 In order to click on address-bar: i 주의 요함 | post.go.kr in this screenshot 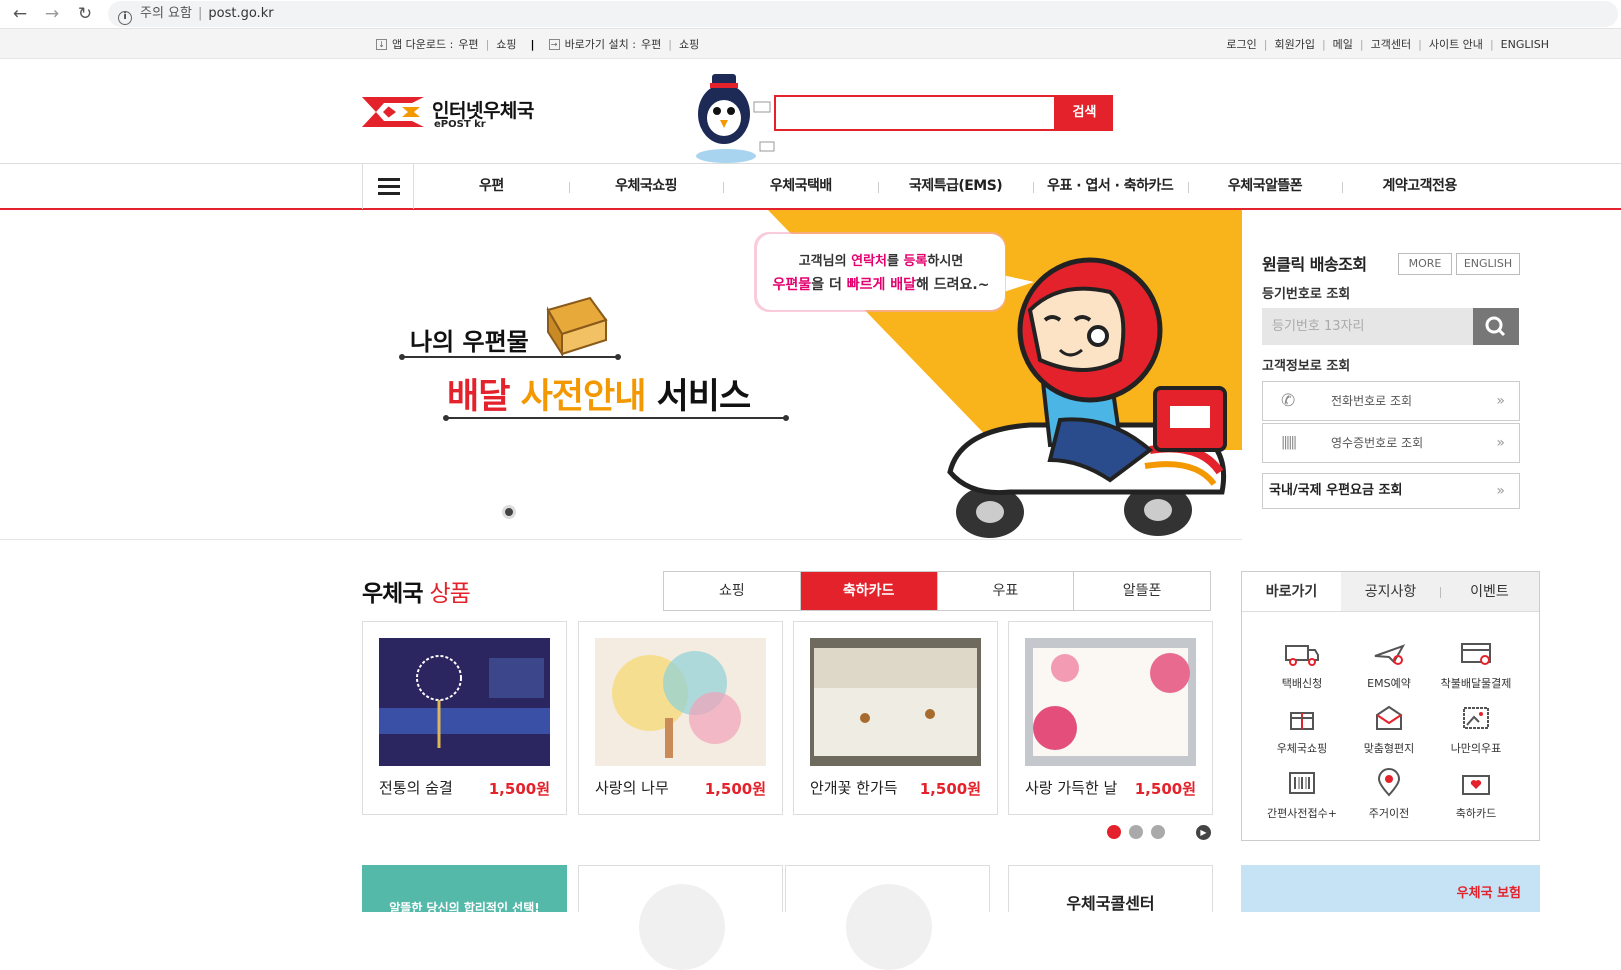, I will do `click(863, 14)`.